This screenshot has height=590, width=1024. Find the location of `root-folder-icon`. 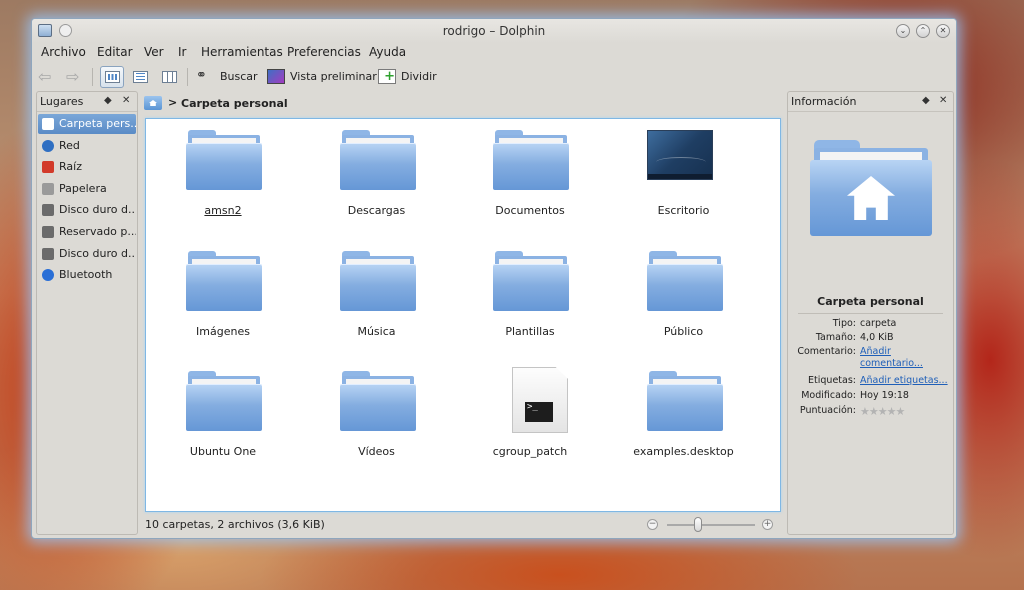

root-folder-icon is located at coordinates (48, 167).